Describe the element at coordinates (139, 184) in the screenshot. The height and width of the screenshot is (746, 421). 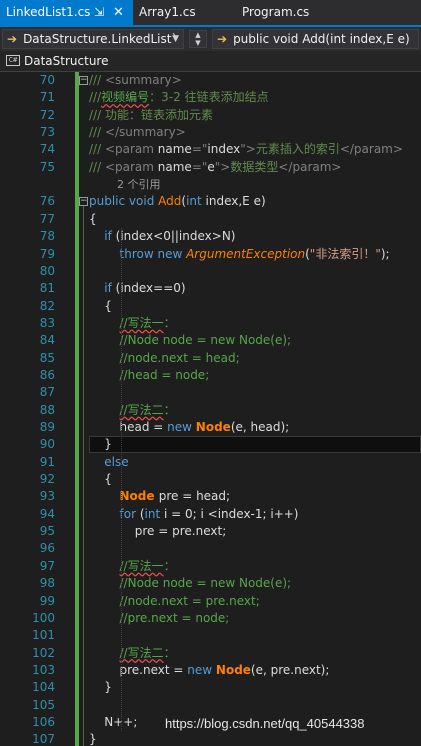
I see `codelens-references: 2 个引用` at that location.